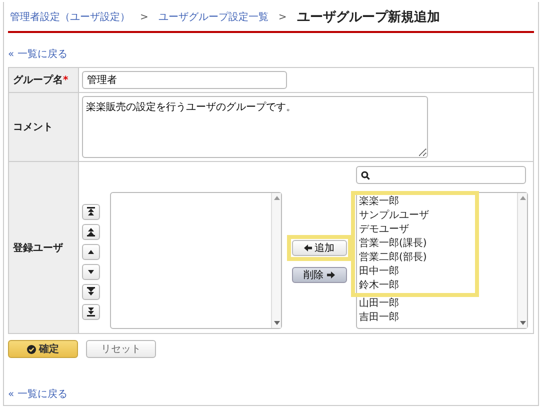 This screenshot has height=410, width=543. What do you see at coordinates (213, 17) in the screenshot?
I see `breadcrumb-link: ユーザグループ設定一覧` at bounding box center [213, 17].